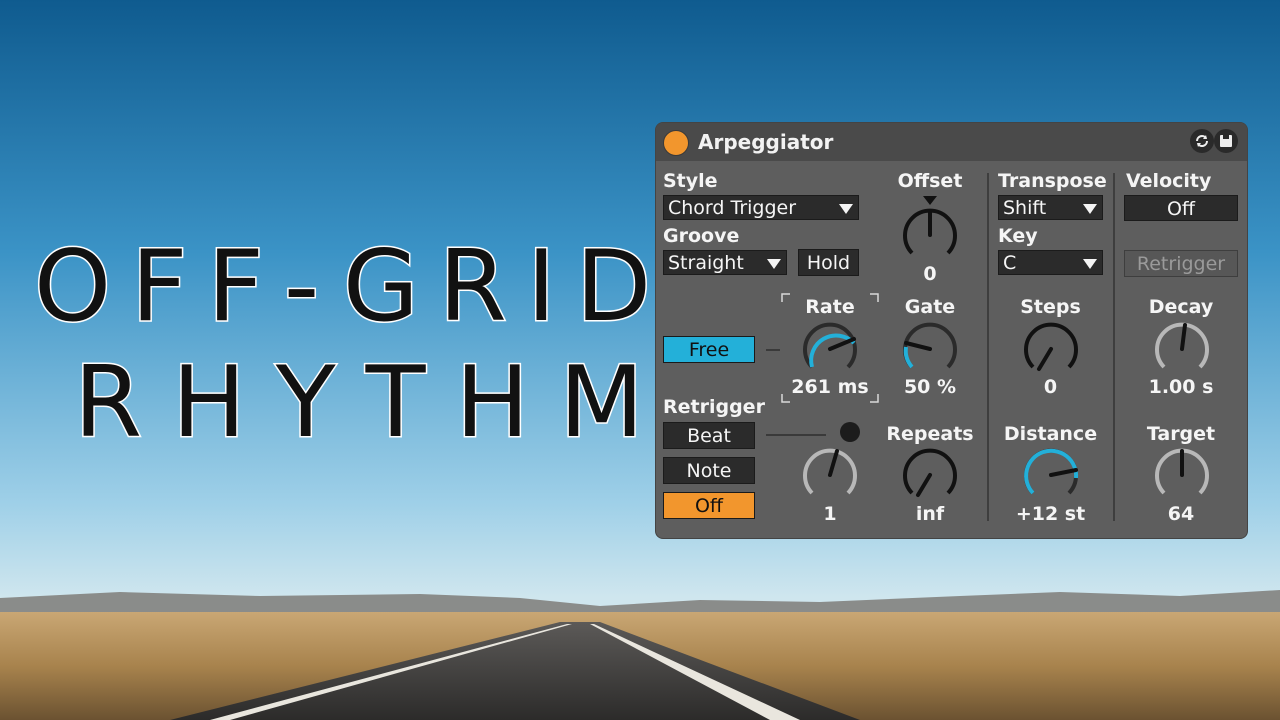  What do you see at coordinates (1181, 263) in the screenshot?
I see `velocity-retrigger-button: Retrigger` at bounding box center [1181, 263].